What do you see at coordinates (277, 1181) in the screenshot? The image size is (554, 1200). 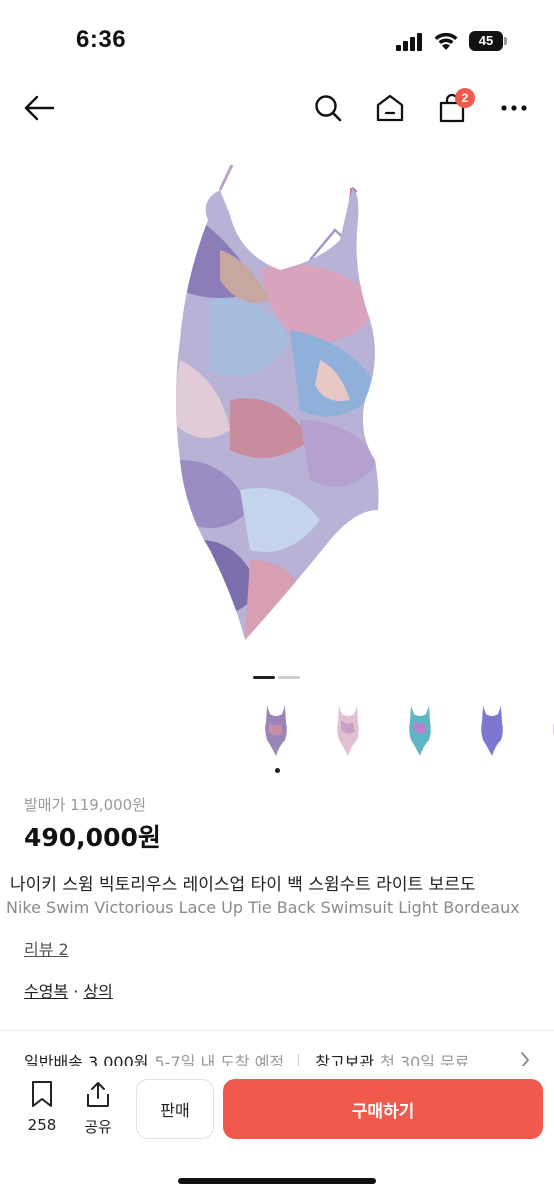 I see `home-indicator` at bounding box center [277, 1181].